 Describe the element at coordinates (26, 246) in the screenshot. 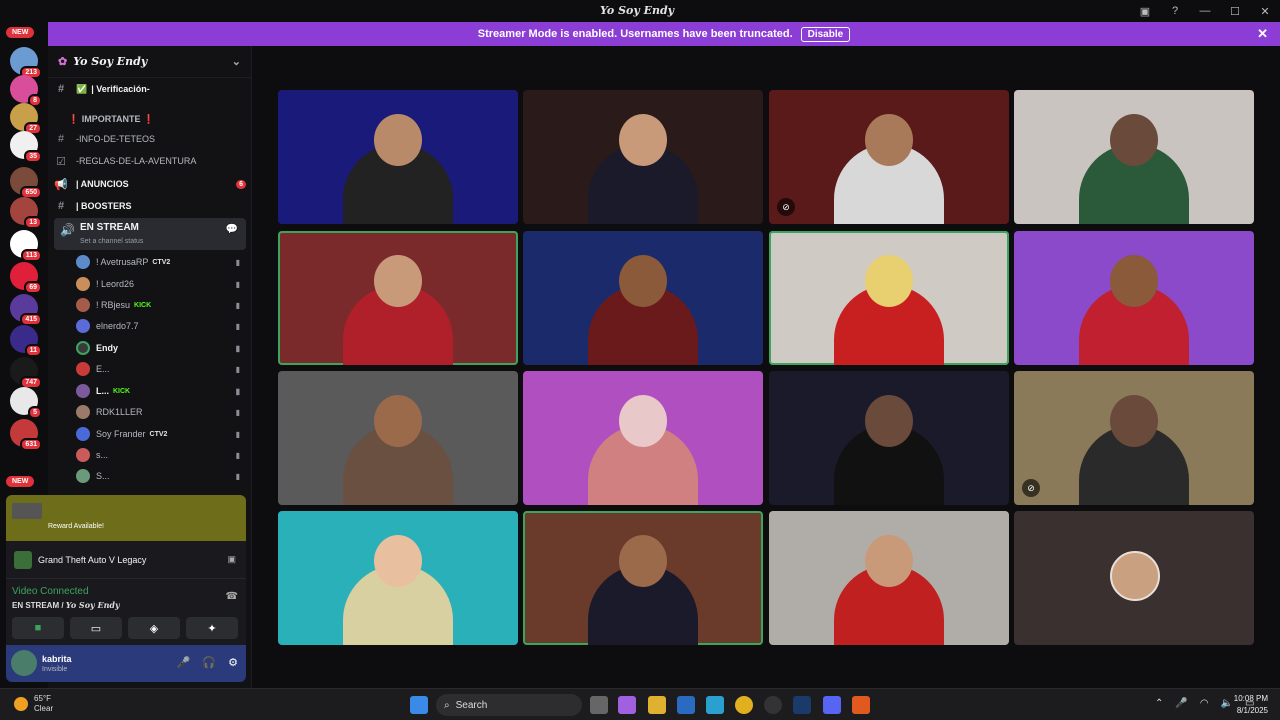

I see `server-icon: 113` at that location.